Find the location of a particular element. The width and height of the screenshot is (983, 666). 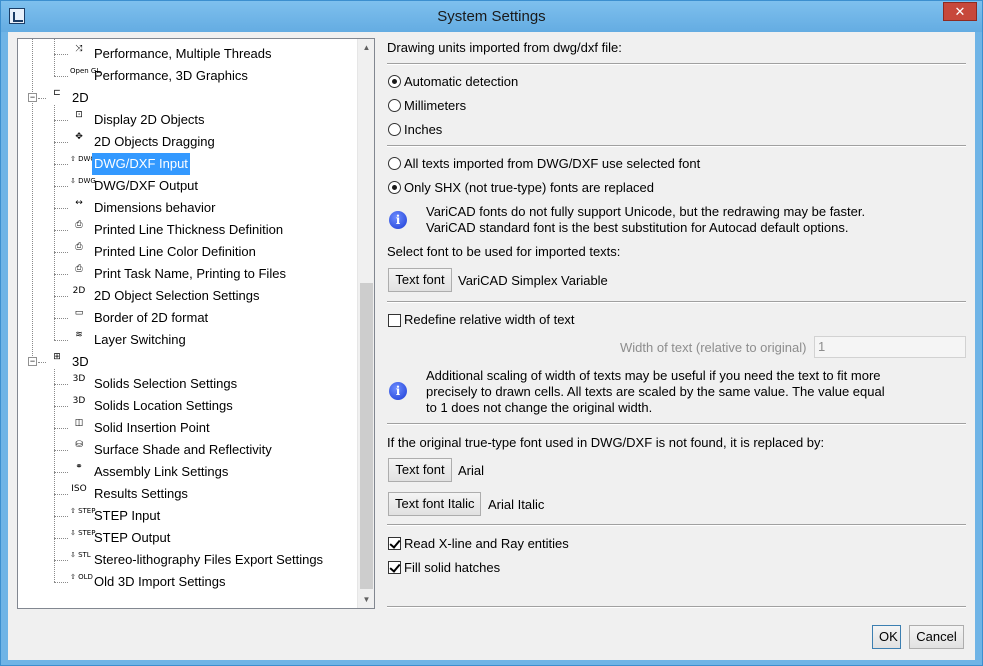

radio-automatic-detection is located at coordinates (394, 81).